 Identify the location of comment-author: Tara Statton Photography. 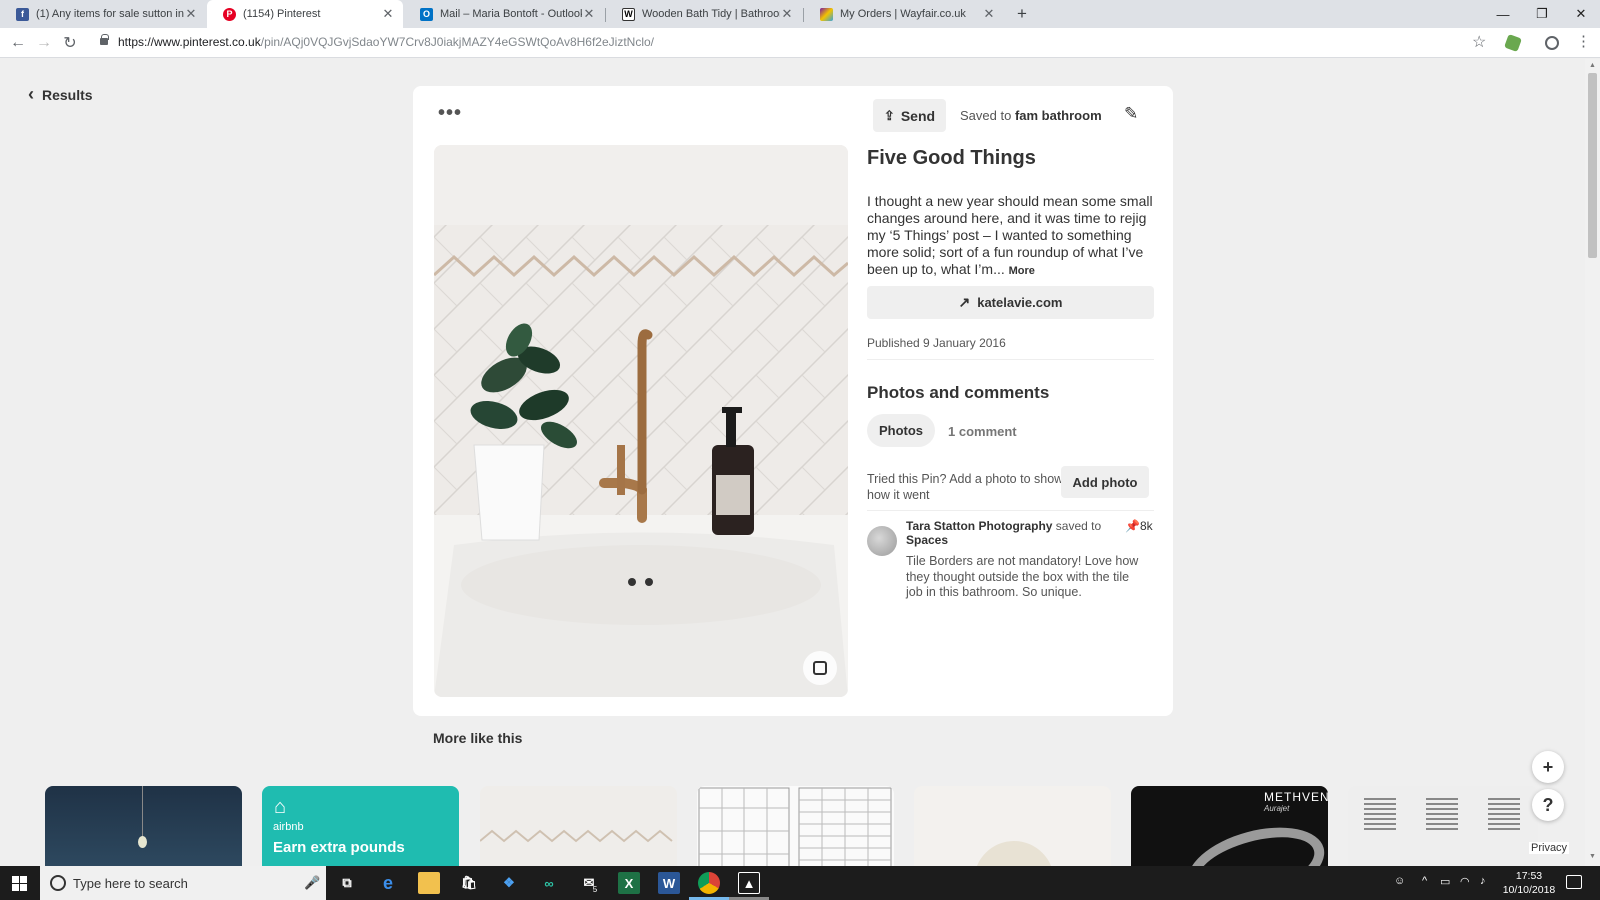
(979, 526).